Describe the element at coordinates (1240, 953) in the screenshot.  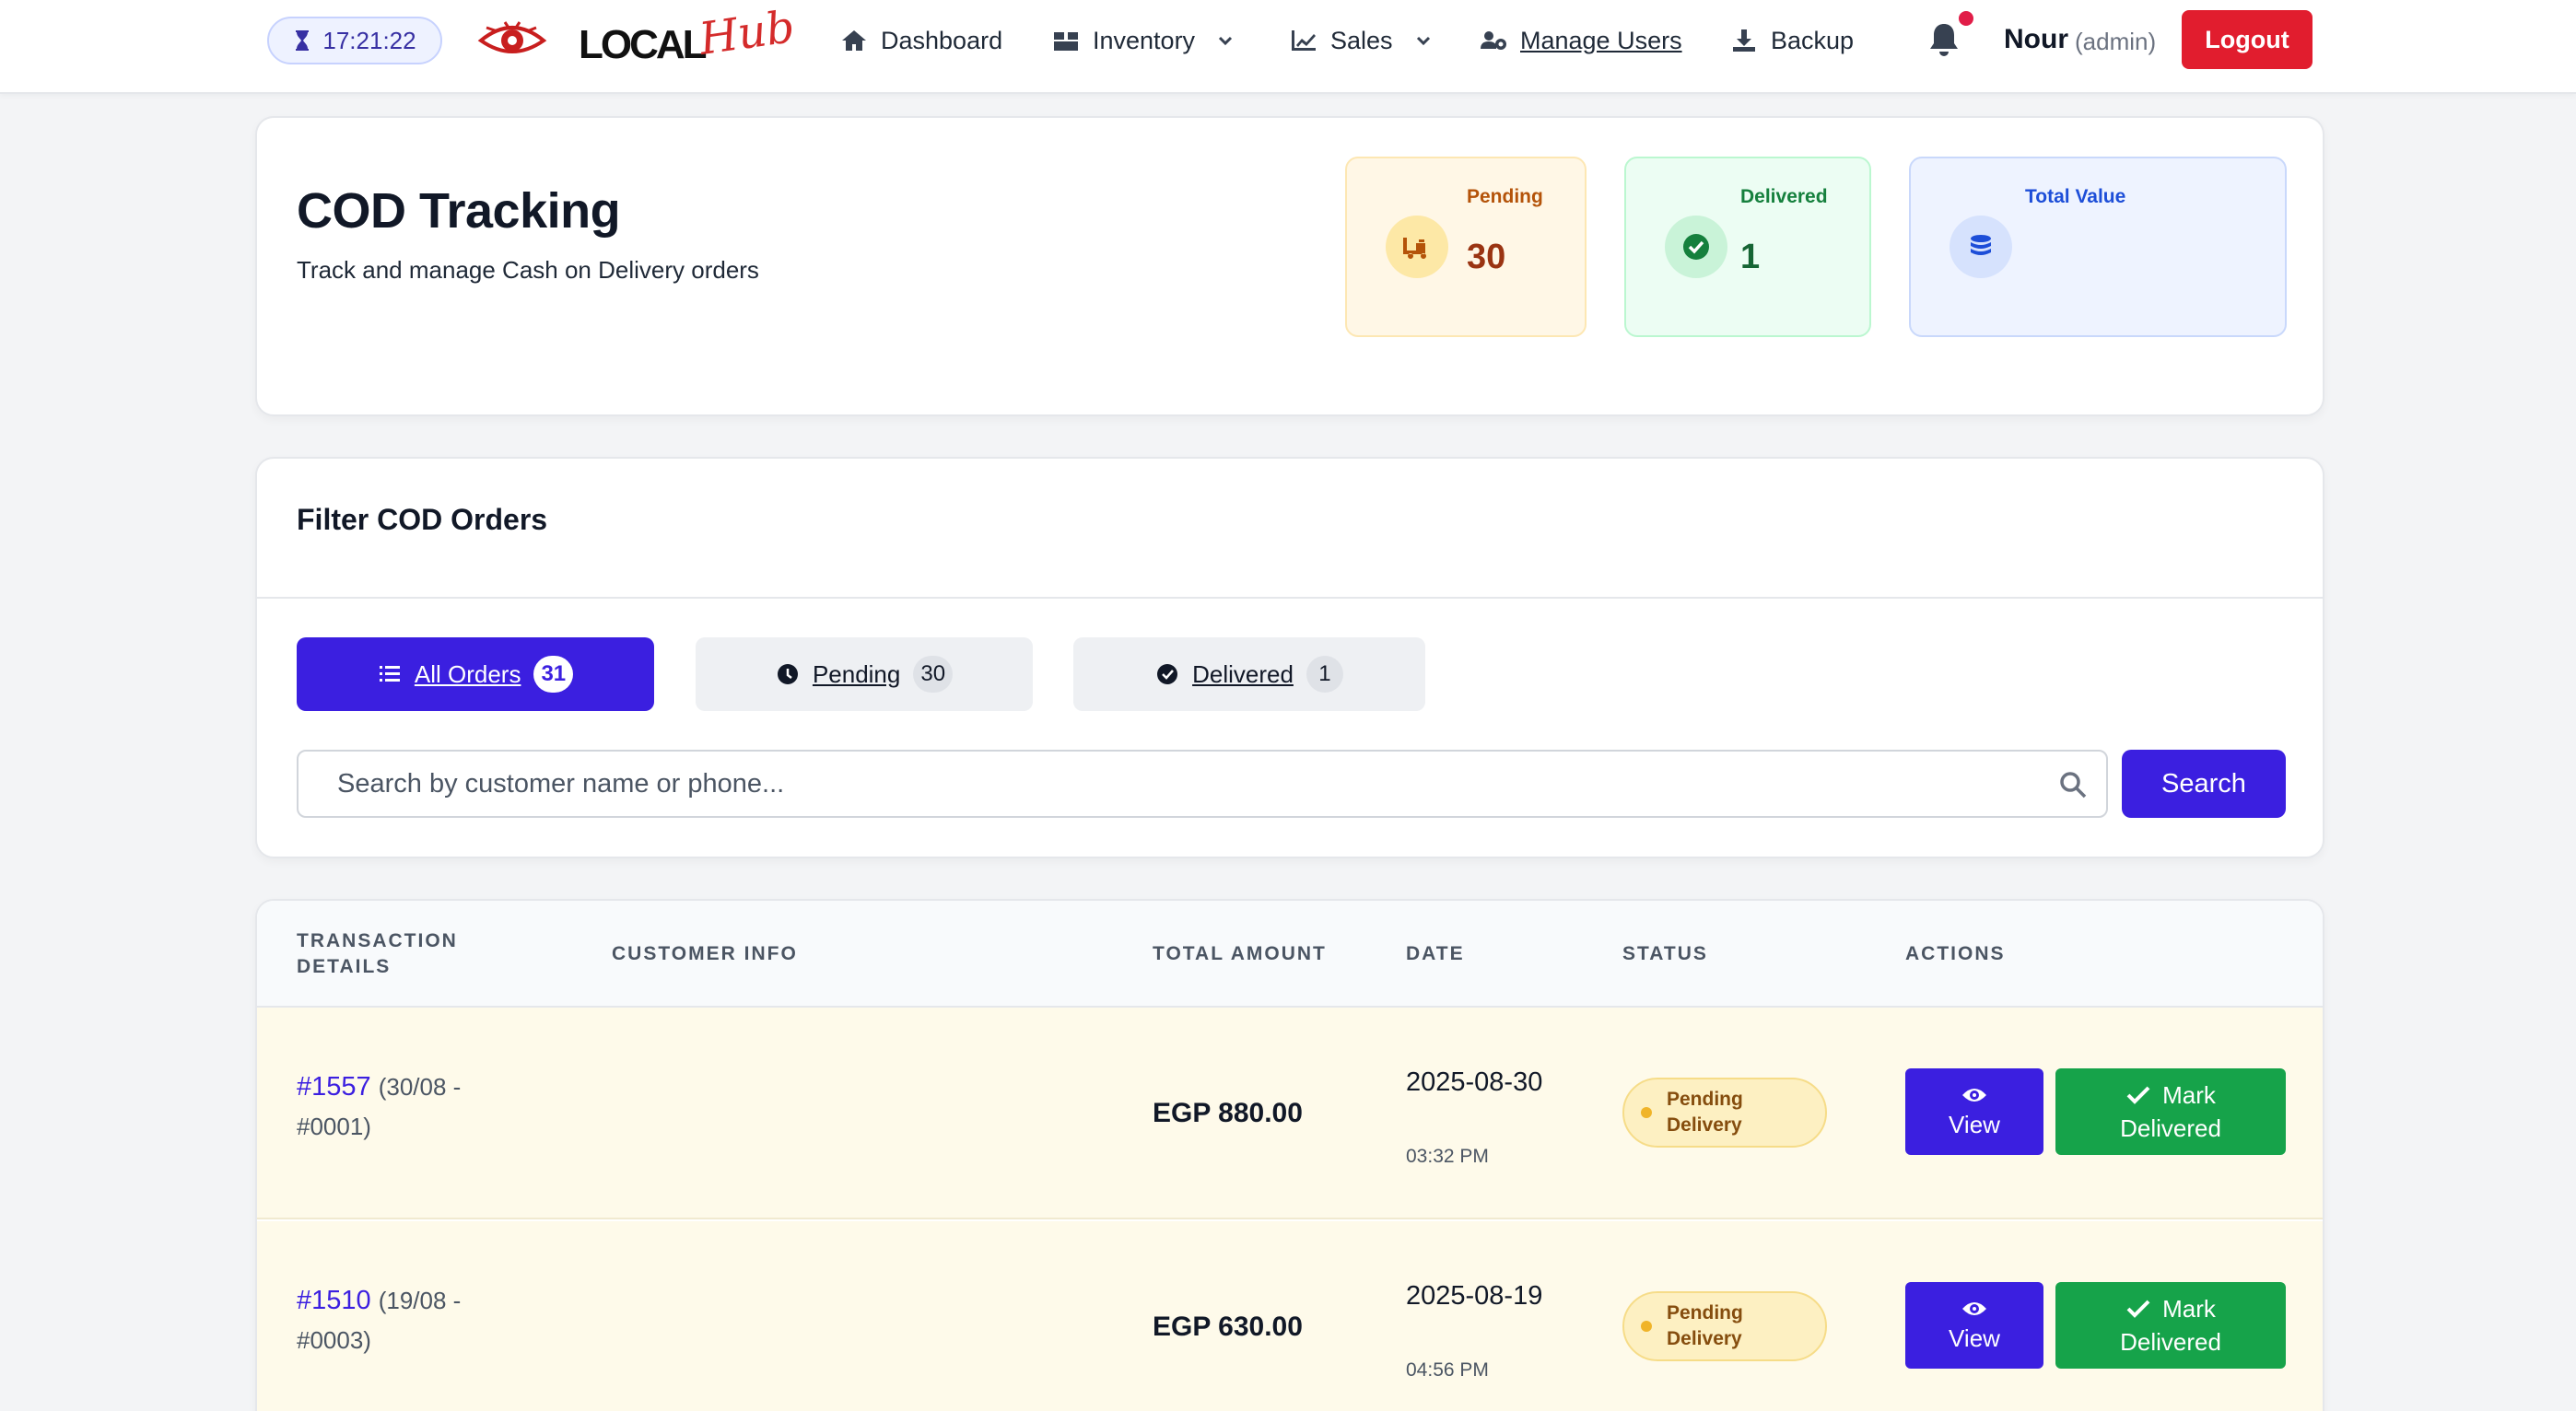
I see `column-header-amount: TOTAL AMOUNT` at that location.